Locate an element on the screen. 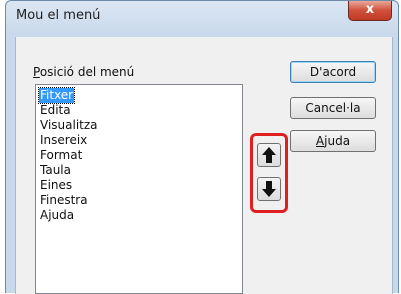  list-item-taula: Taula is located at coordinates (55, 170).